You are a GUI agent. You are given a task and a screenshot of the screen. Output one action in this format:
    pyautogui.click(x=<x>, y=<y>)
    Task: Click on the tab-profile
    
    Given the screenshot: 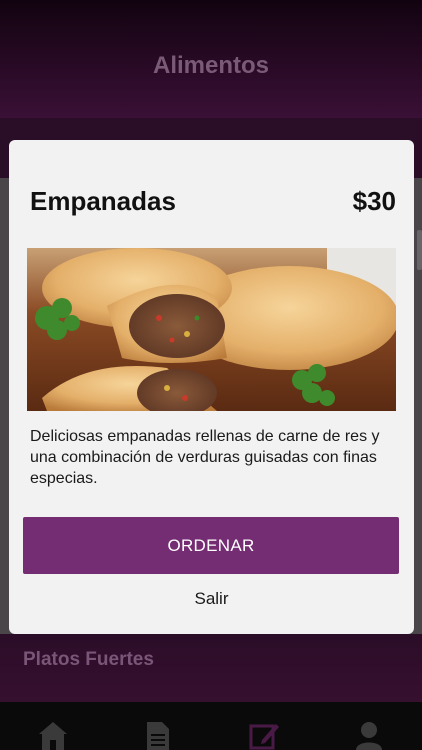 What is the action you would take?
    pyautogui.click(x=369, y=726)
    